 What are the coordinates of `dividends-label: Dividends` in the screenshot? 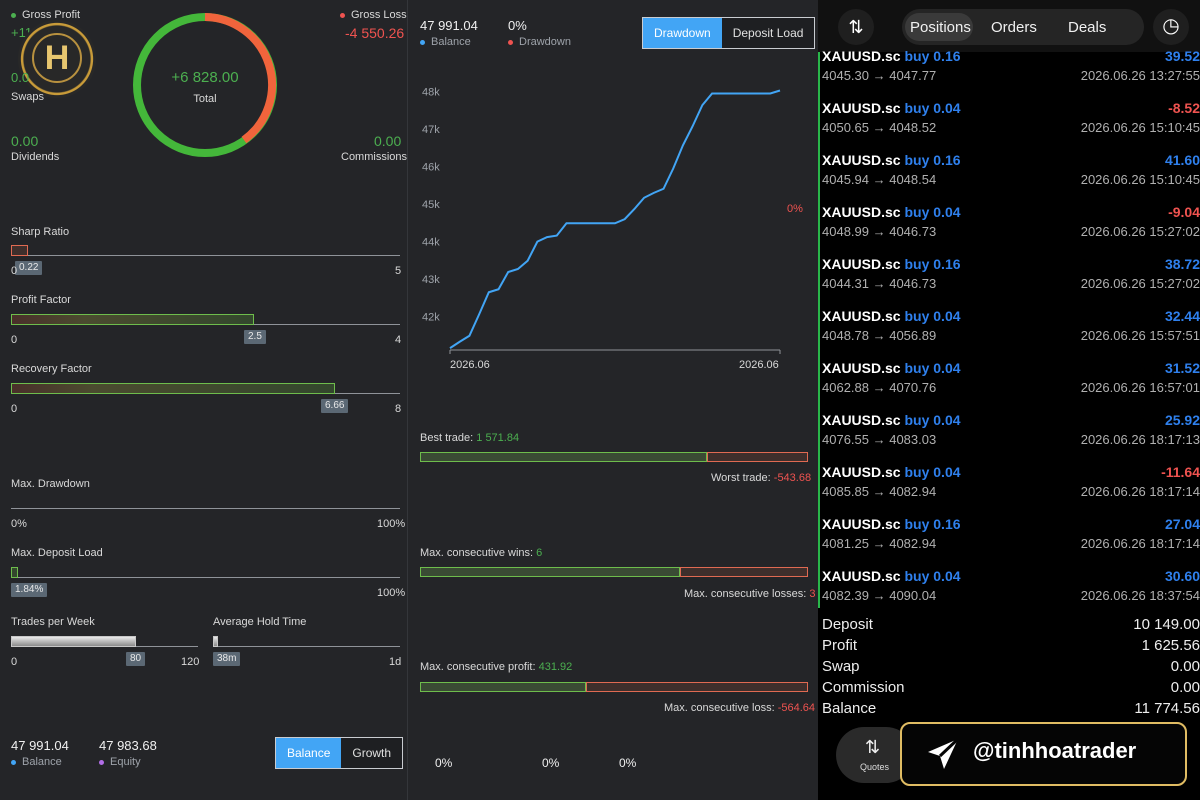 It's located at (35, 157).